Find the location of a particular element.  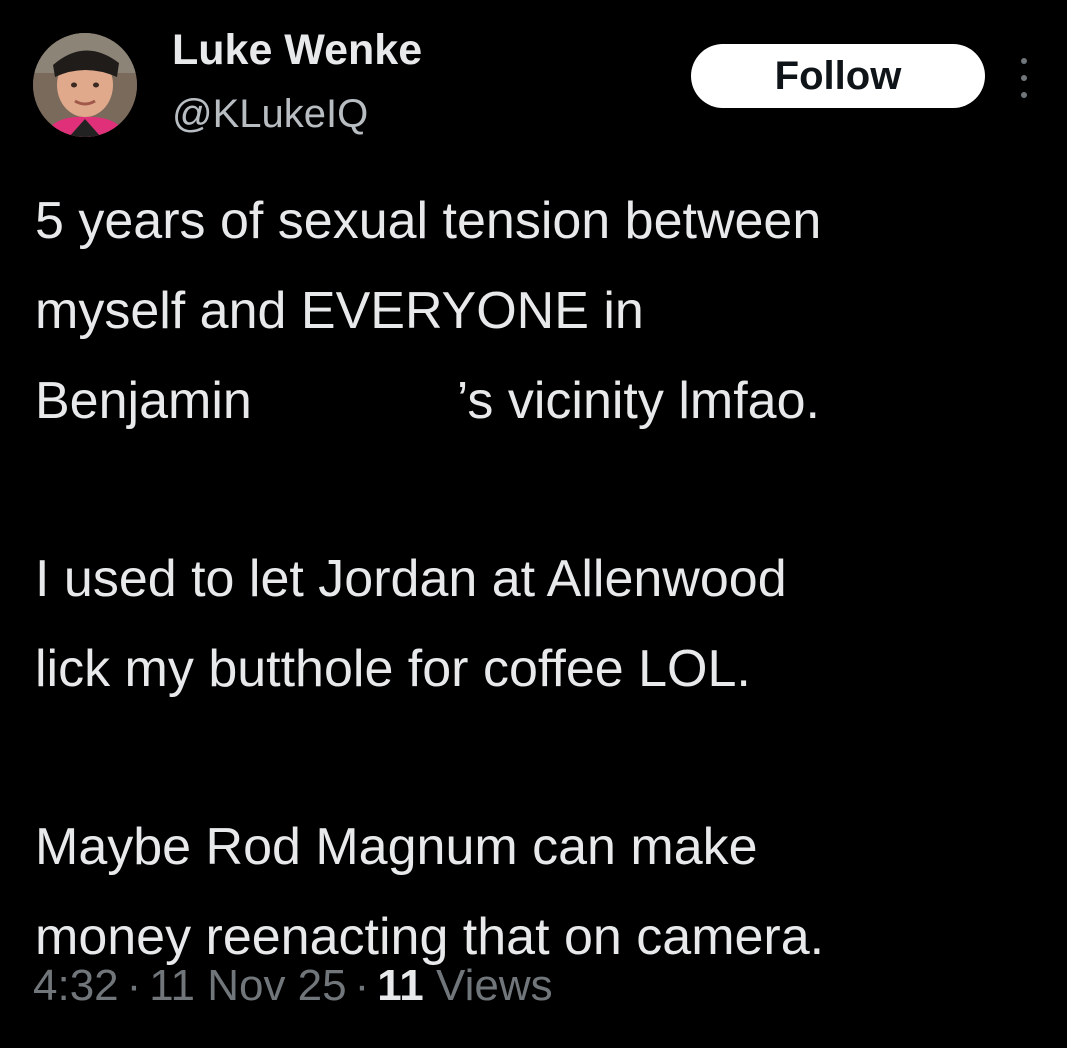

tweet-line: Maybe Rod Magnum can make is located at coordinates (396, 847).